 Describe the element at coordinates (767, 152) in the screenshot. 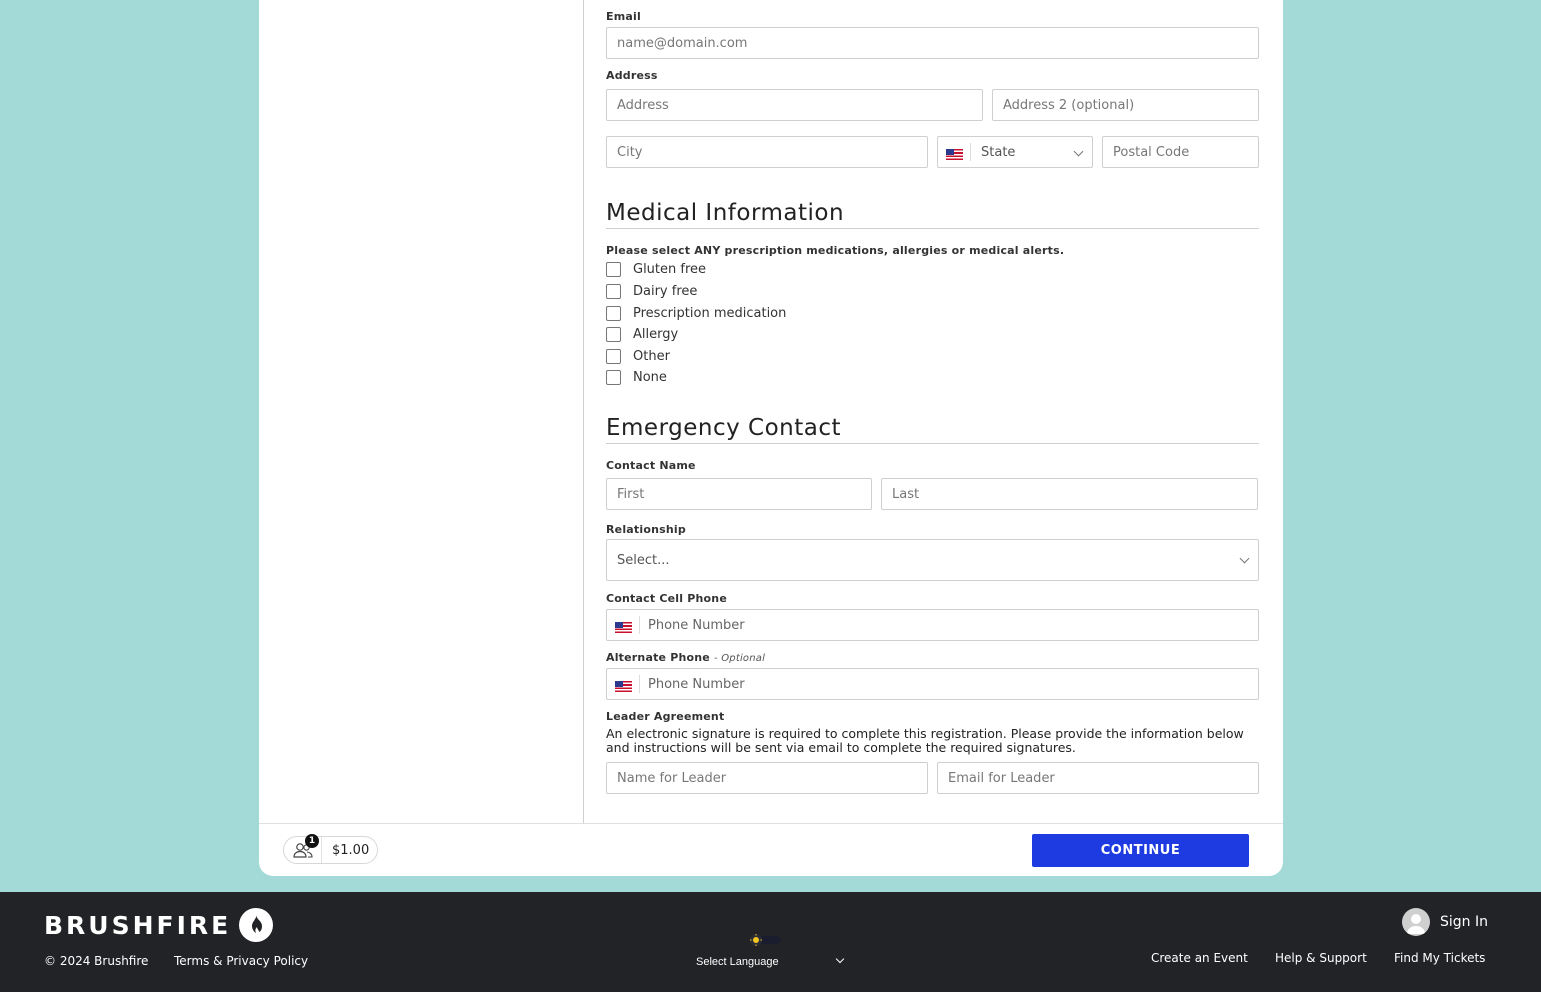

I see `city-field` at that location.